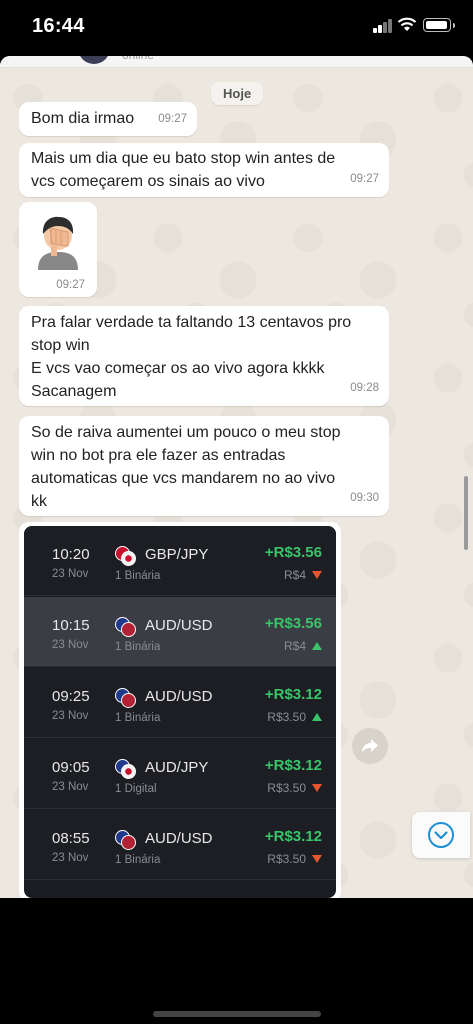 The image size is (473, 1024). What do you see at coordinates (236, 62) in the screenshot?
I see `chat-header: online` at bounding box center [236, 62].